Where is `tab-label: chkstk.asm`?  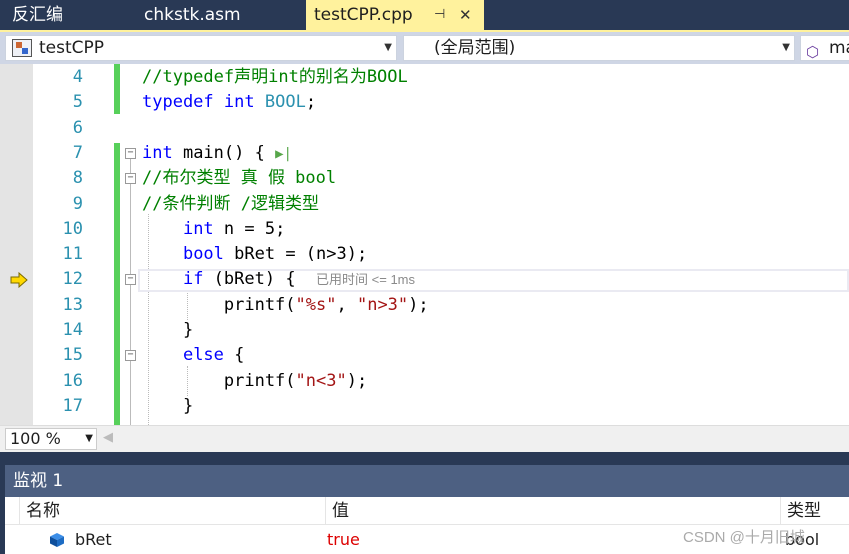 tab-label: chkstk.asm is located at coordinates (192, 15).